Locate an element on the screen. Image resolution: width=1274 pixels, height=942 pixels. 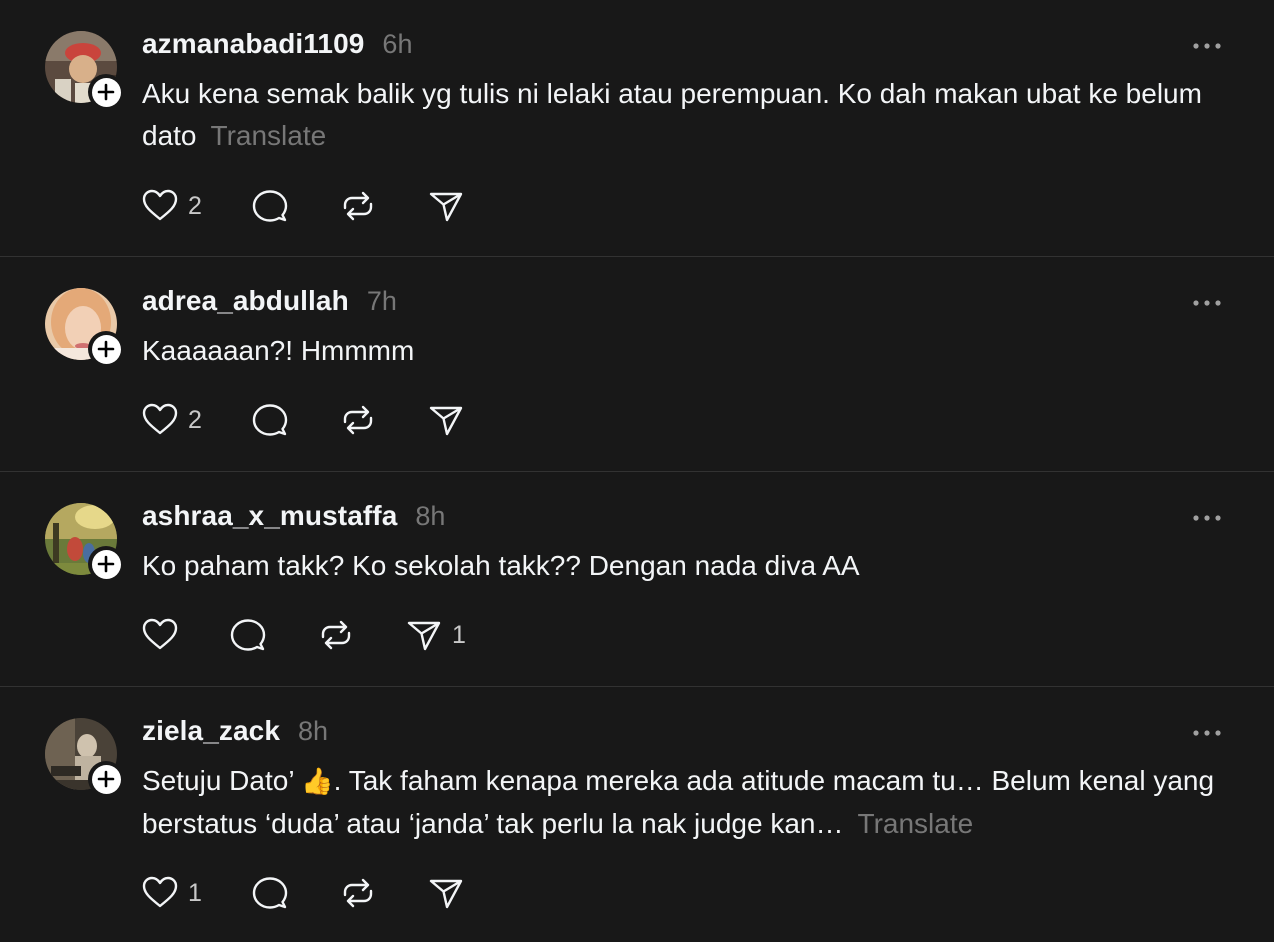
username: azmanabadi1109 is located at coordinates (253, 44).